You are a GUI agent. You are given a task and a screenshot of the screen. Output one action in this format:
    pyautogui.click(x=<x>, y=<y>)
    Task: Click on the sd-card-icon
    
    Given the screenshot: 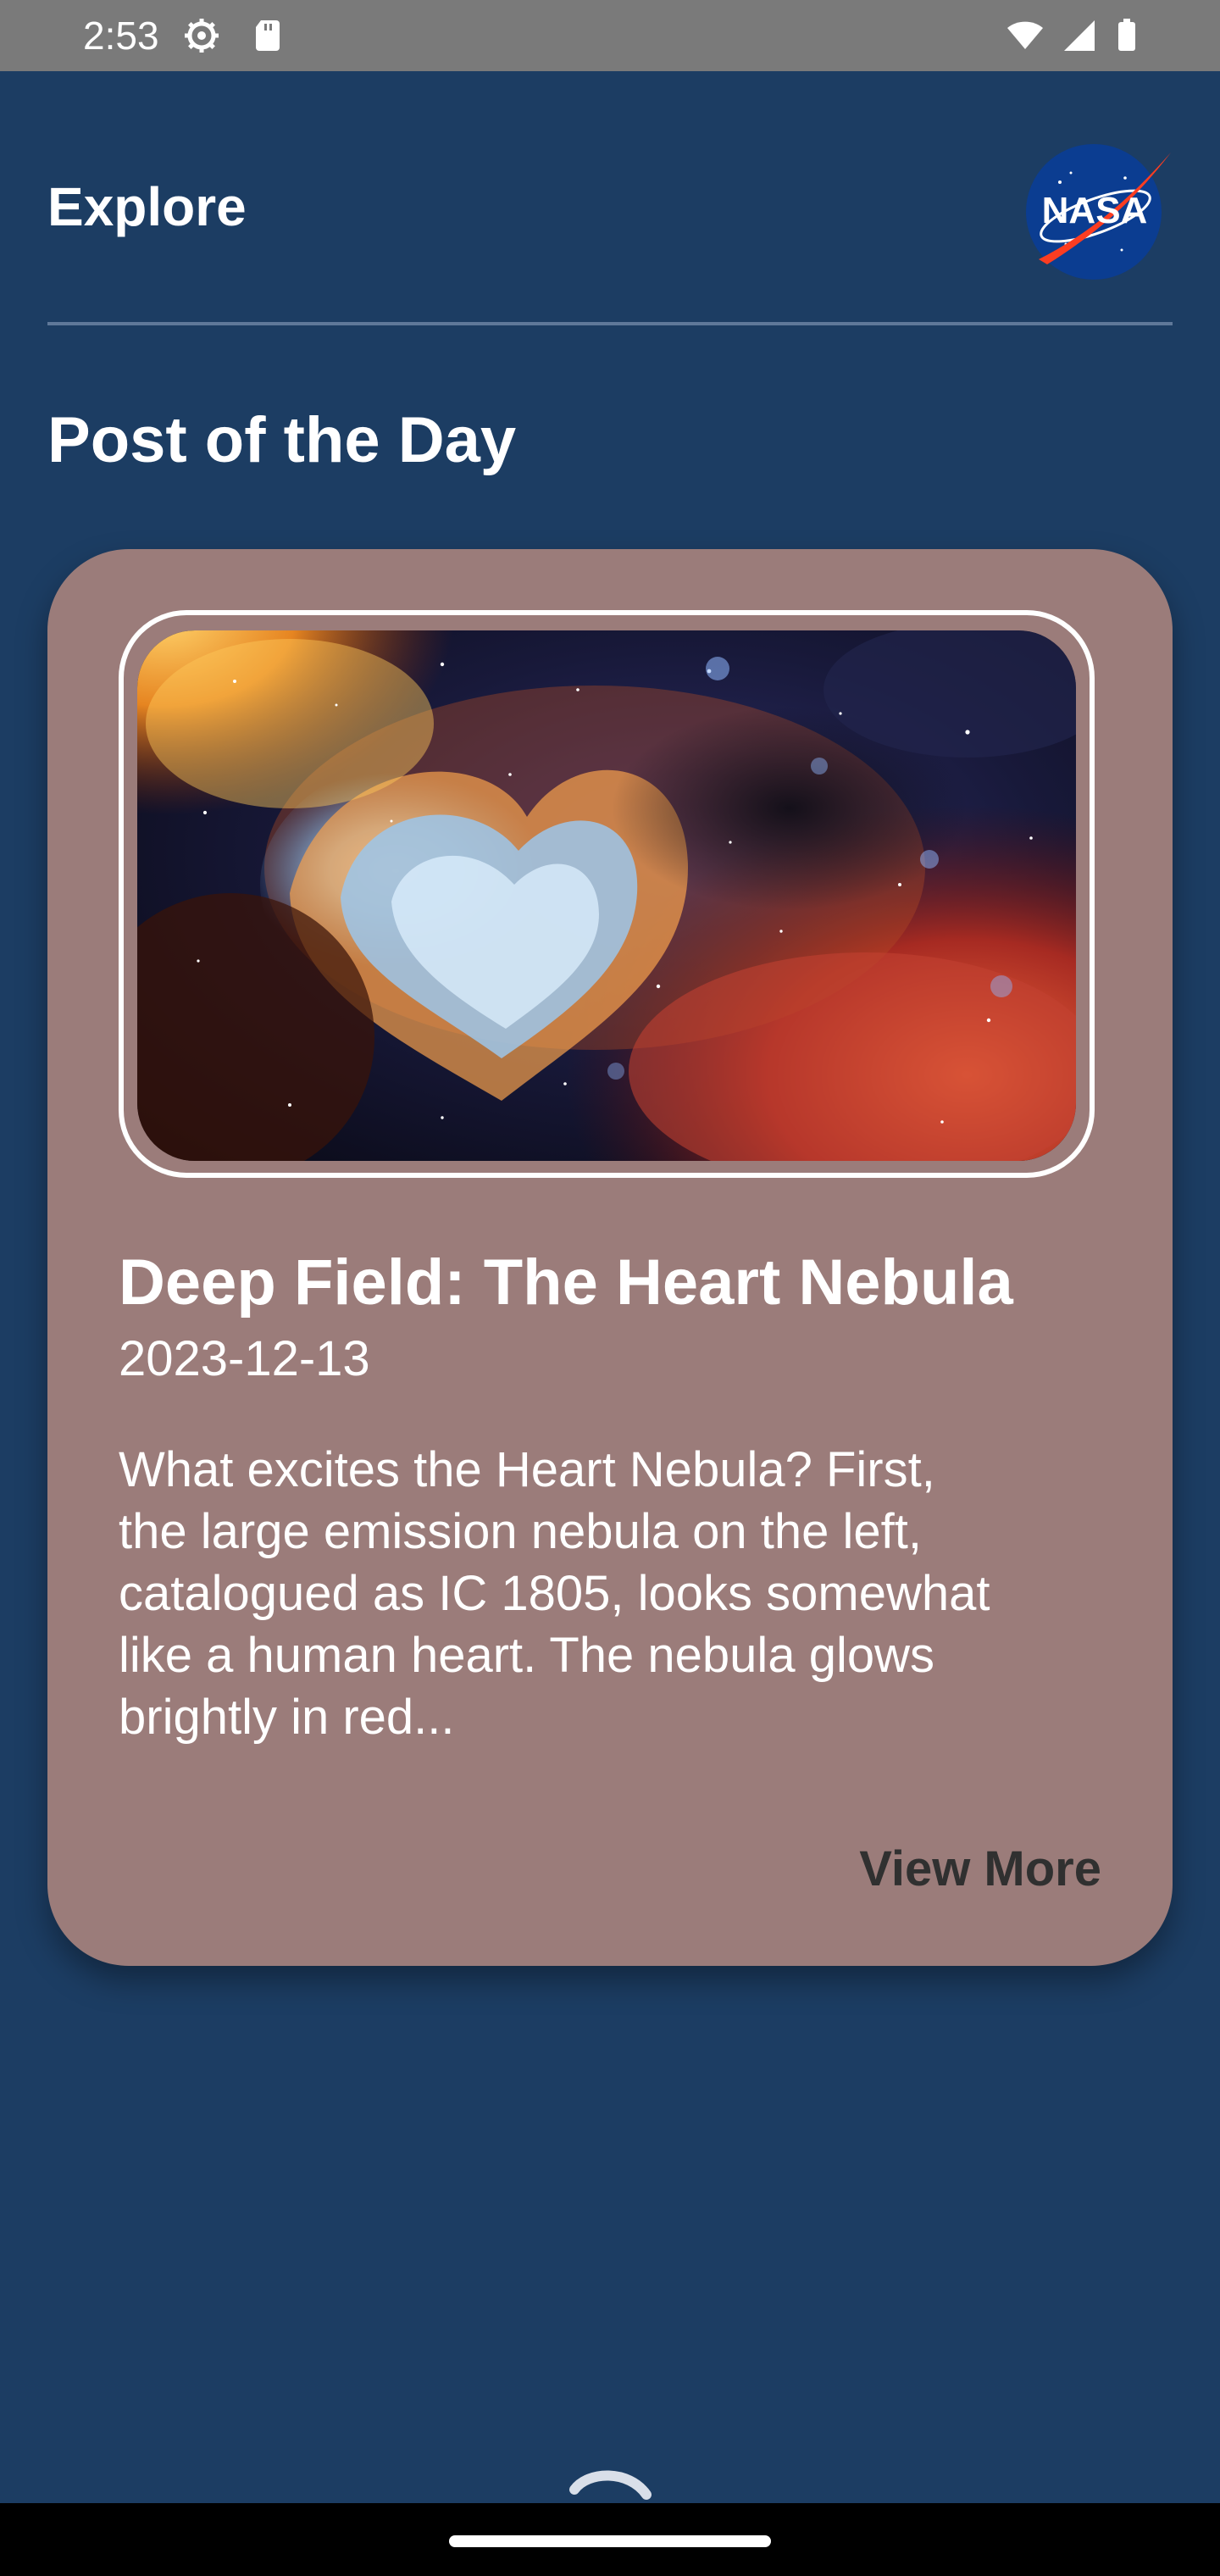 What is the action you would take?
    pyautogui.click(x=268, y=35)
    